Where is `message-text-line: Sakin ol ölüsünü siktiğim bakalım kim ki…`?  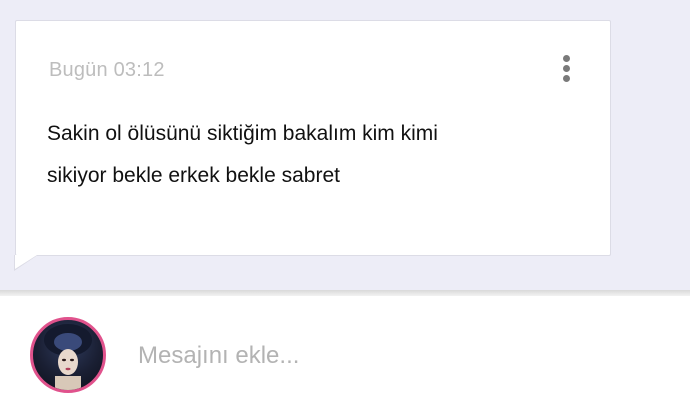 message-text-line: Sakin ol ölüsünü siktiğim bakalım kim ki… is located at coordinates (242, 133).